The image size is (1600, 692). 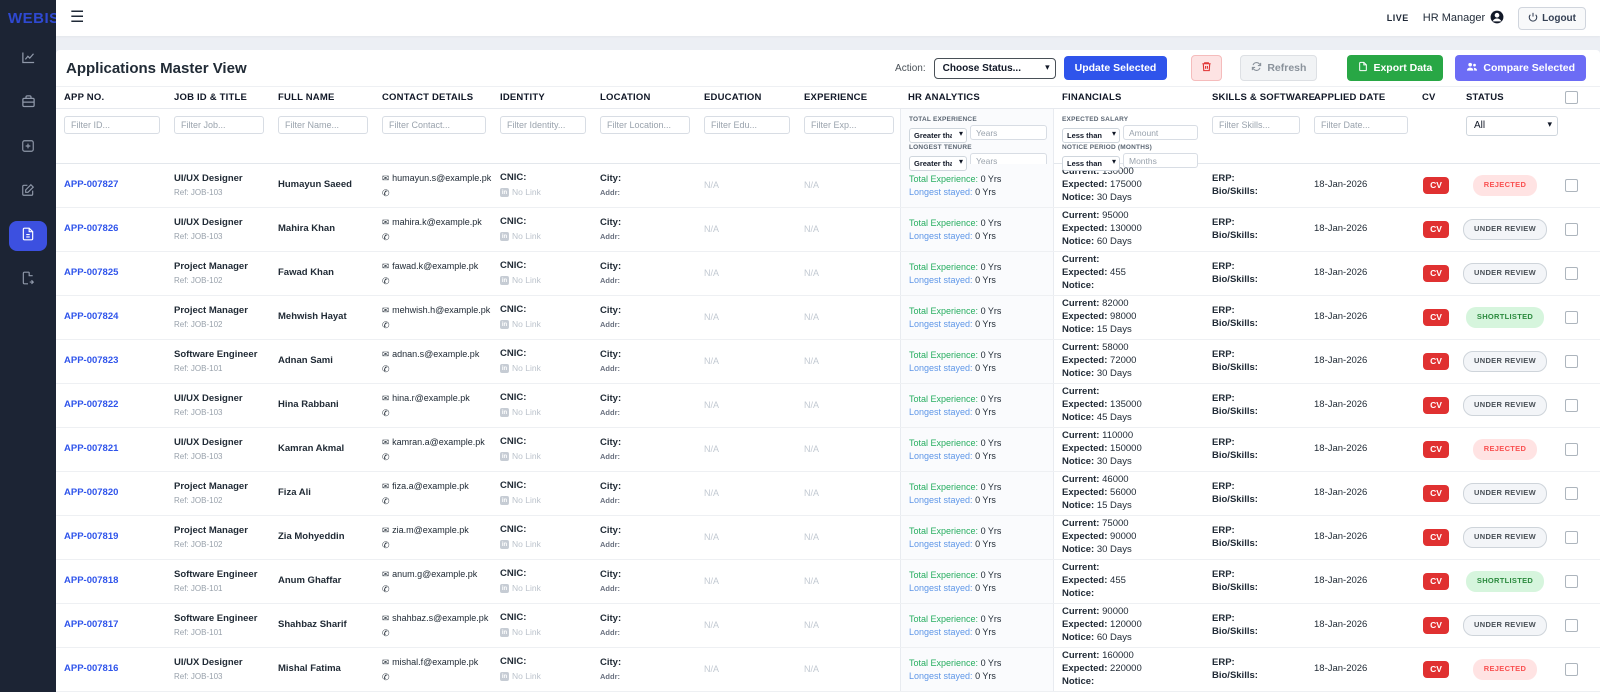 I want to click on sidebar-item-reports, so click(x=28, y=280).